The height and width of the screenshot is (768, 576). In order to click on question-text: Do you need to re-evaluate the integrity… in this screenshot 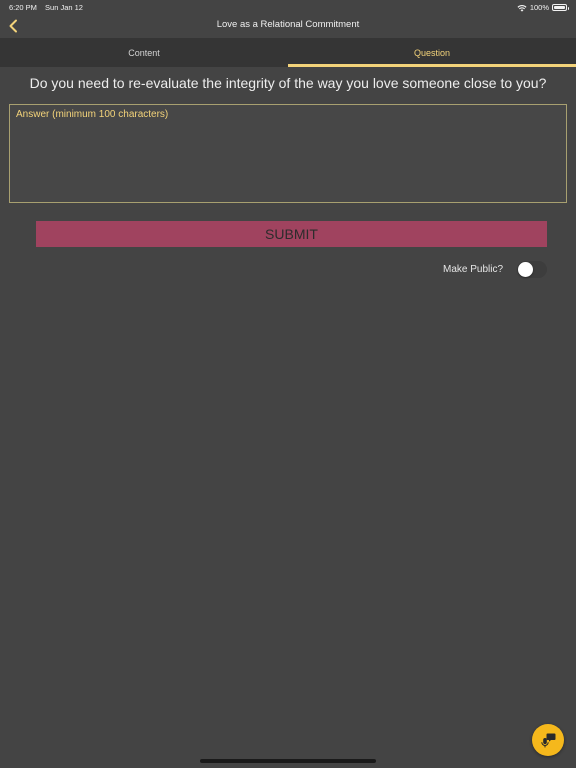, I will do `click(288, 83)`.